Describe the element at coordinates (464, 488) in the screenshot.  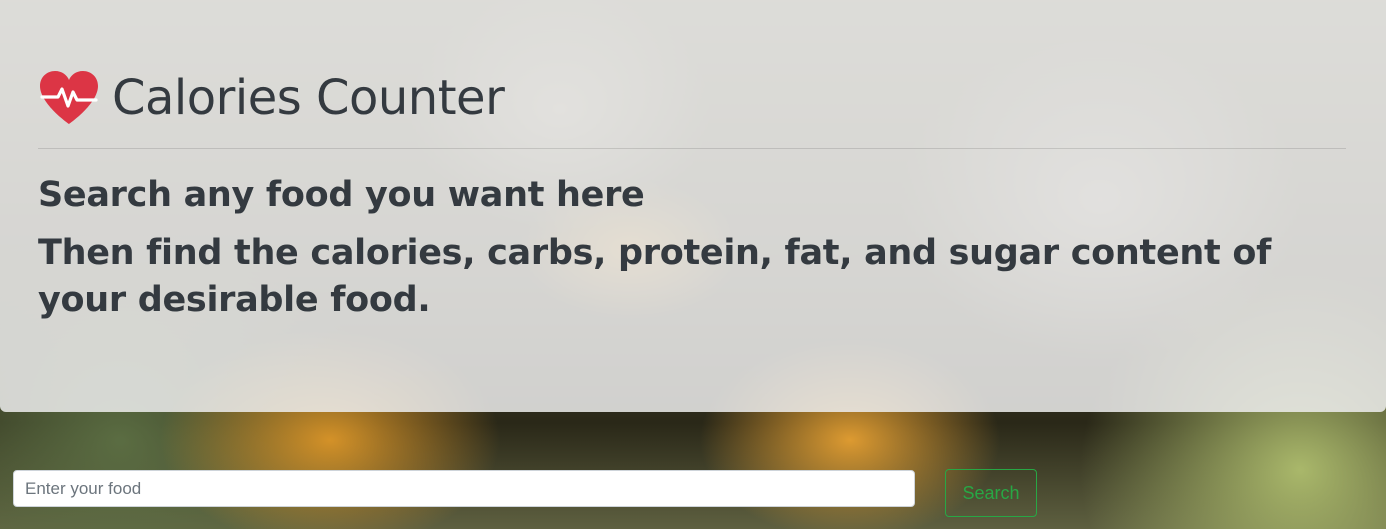
I see `food-search-input` at that location.